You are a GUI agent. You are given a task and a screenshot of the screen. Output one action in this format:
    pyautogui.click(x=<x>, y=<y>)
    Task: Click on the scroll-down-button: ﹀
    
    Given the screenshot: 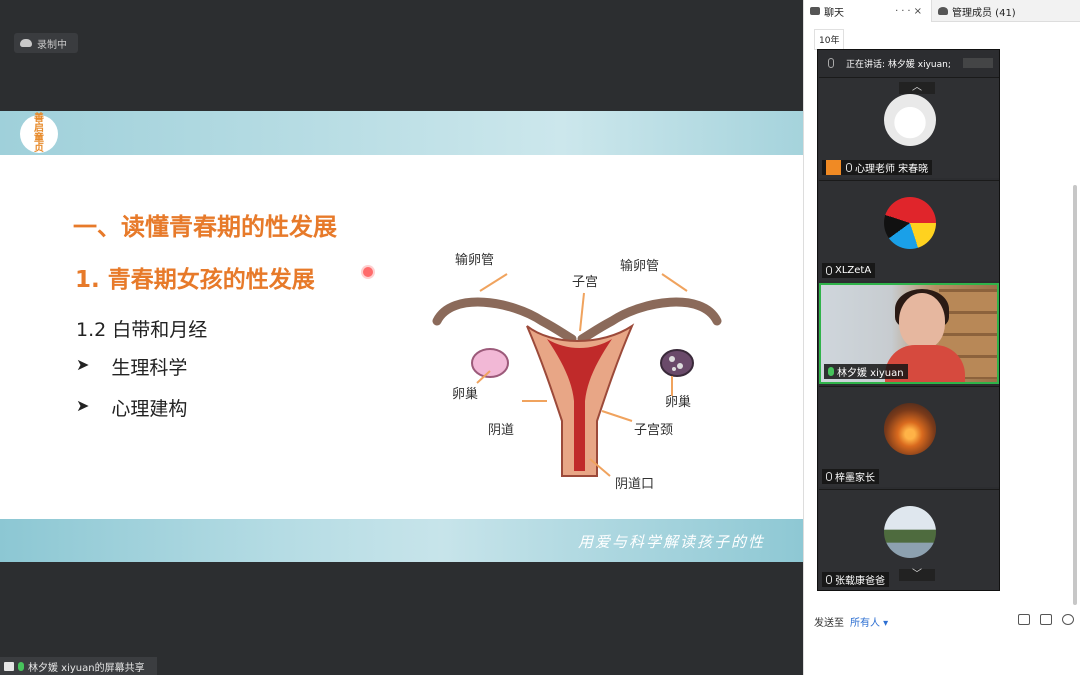 What is the action you would take?
    pyautogui.click(x=917, y=575)
    